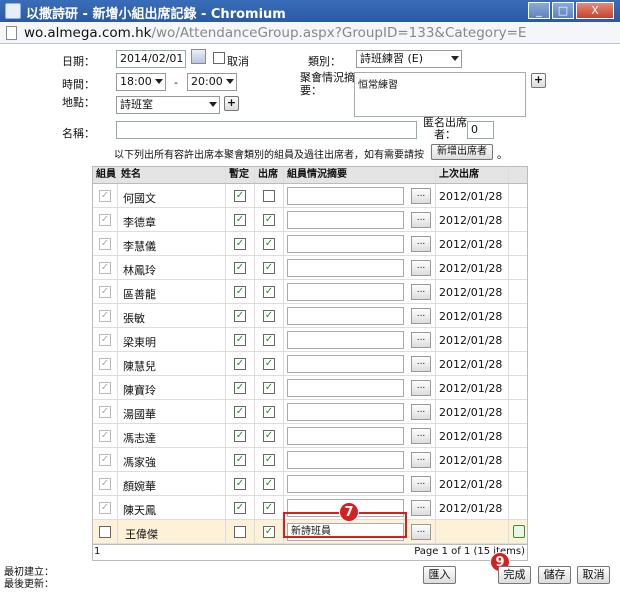 Image resolution: width=620 pixels, height=600 pixels. I want to click on add-attendee-button: 新增出席者, so click(462, 152).